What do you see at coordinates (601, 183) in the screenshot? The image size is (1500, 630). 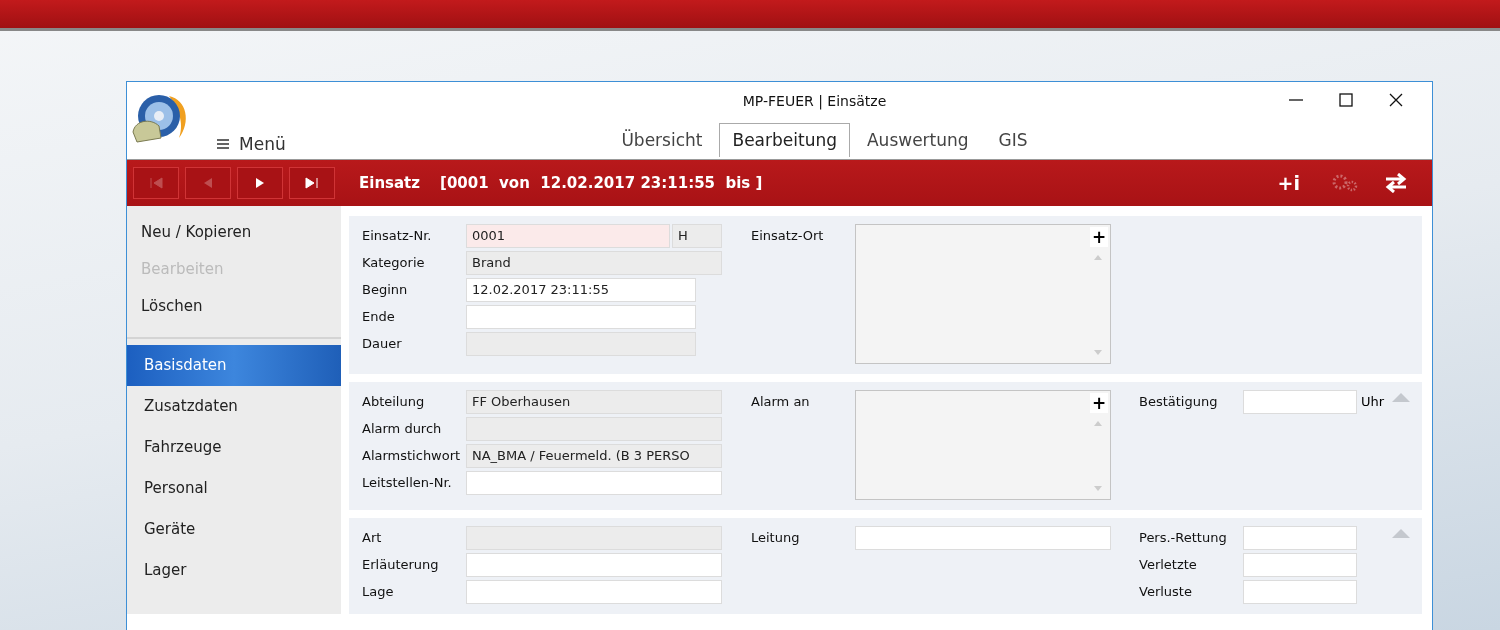 I see `record-info: [0001 von 12.02.2017 23:11:55 bis ]` at bounding box center [601, 183].